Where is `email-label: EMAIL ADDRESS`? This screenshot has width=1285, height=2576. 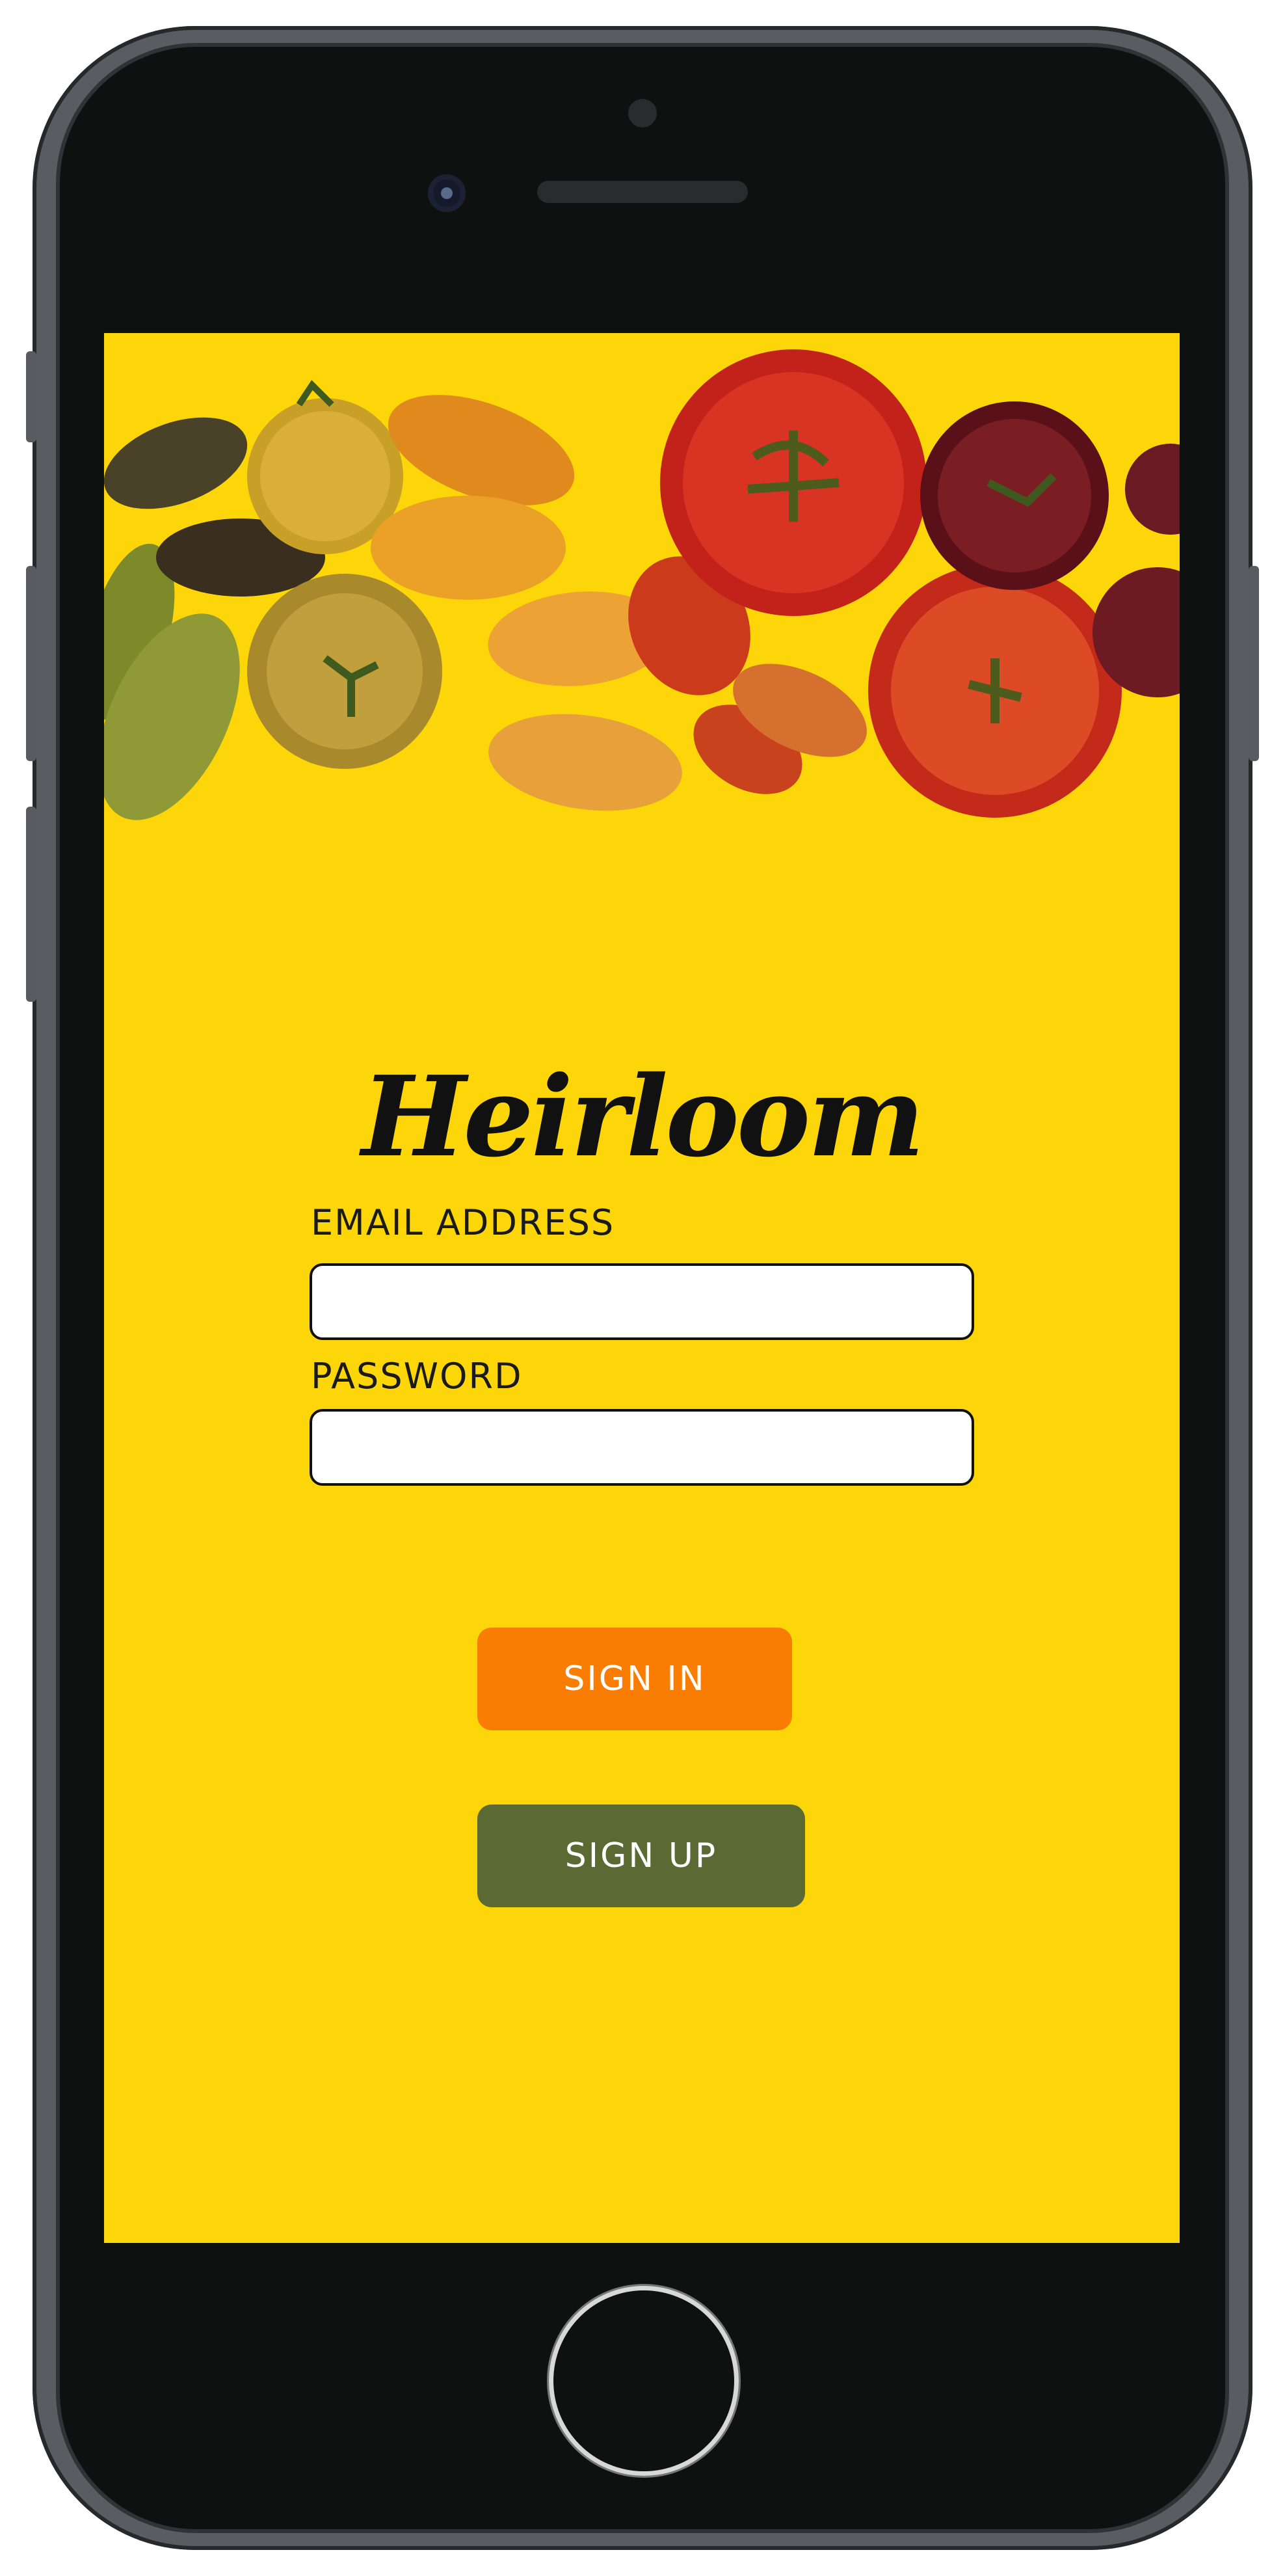
email-label: EMAIL ADDRESS is located at coordinates (463, 1222).